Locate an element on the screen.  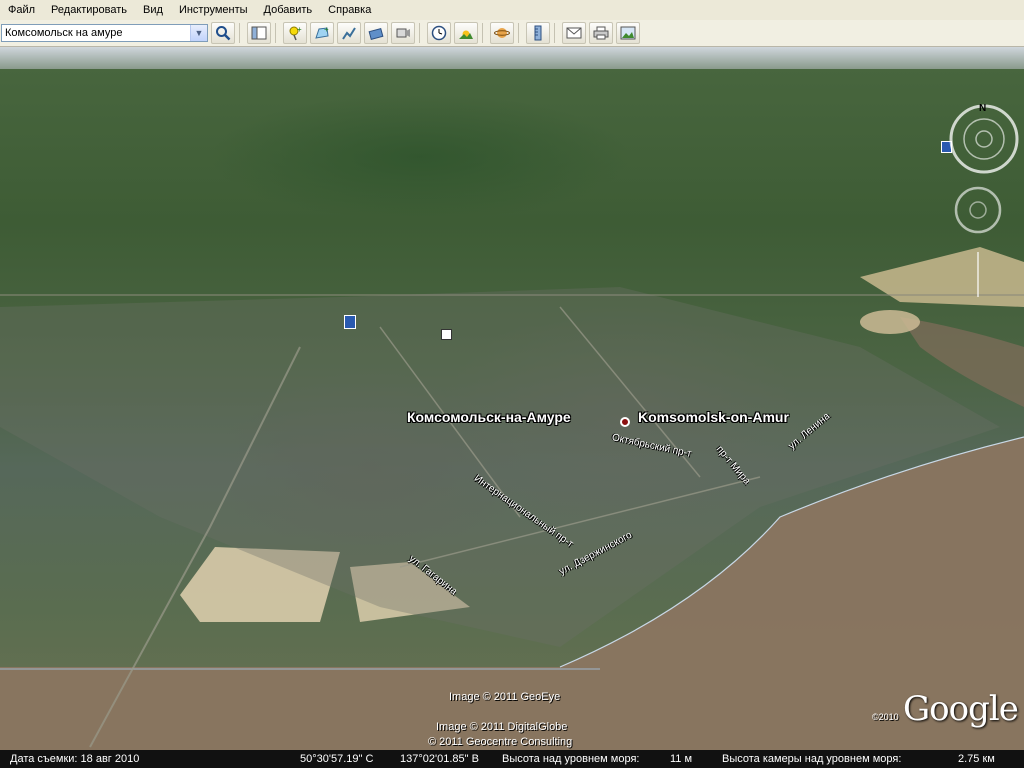
save-image-button is located at coordinates (628, 33).